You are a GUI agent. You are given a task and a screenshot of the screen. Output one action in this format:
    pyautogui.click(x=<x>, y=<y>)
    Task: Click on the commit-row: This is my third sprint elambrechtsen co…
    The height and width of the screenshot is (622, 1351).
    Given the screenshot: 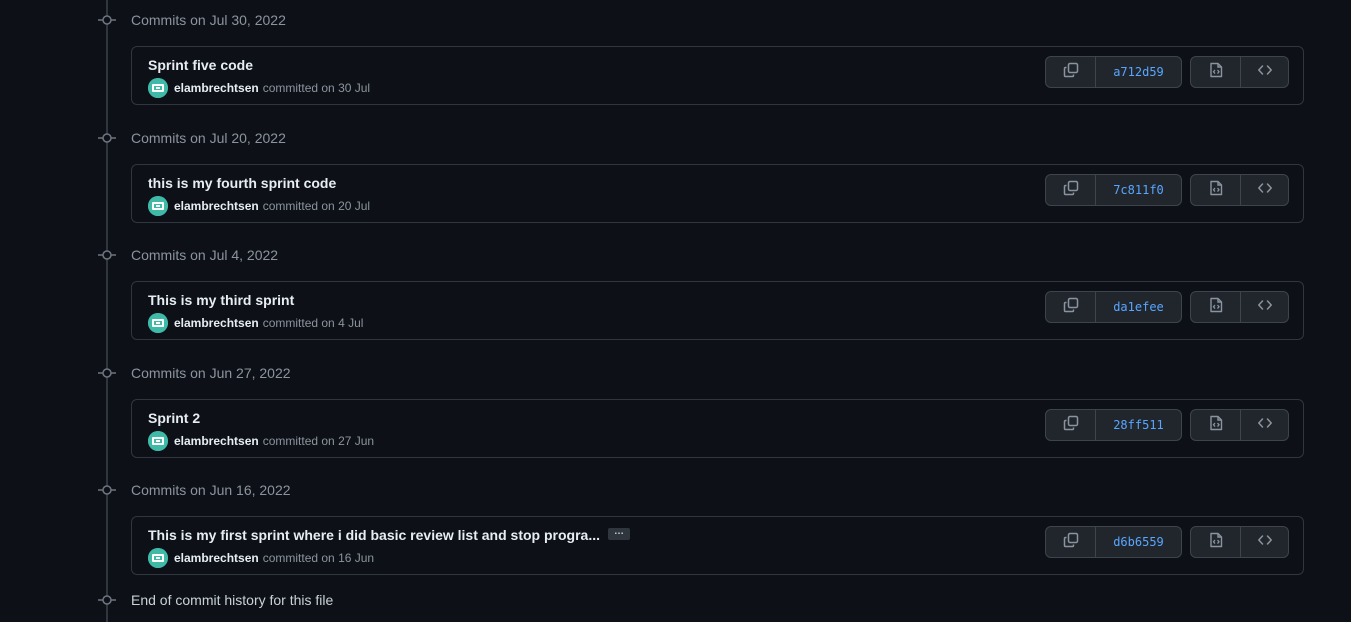 What is the action you would take?
    pyautogui.click(x=717, y=310)
    